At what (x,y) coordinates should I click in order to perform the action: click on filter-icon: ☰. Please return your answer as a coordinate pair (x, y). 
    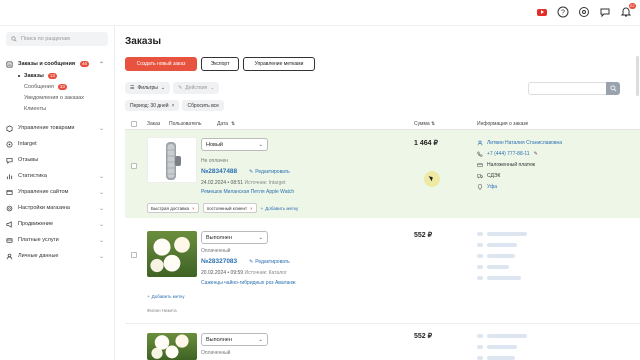
    Looking at the image, I should click on (132, 88).